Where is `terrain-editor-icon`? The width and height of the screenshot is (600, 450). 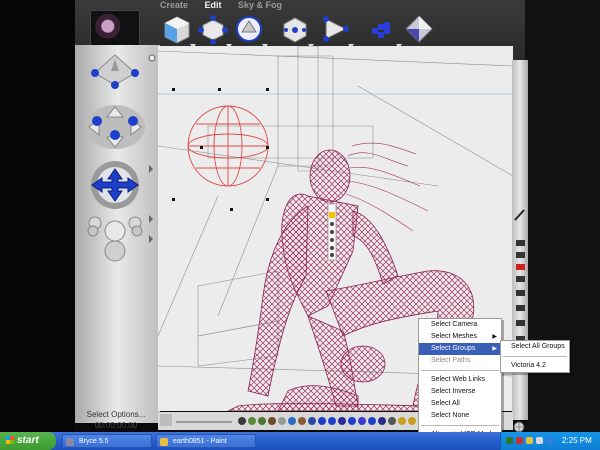 terrain-editor-icon is located at coordinates (419, 29).